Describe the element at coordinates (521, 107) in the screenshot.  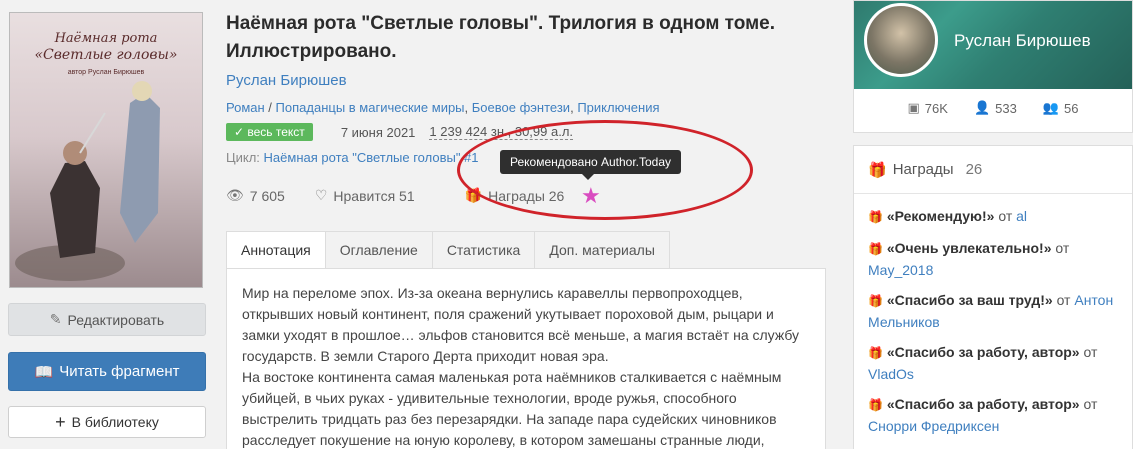
I see `genre-link: Боевое фэнтези` at that location.